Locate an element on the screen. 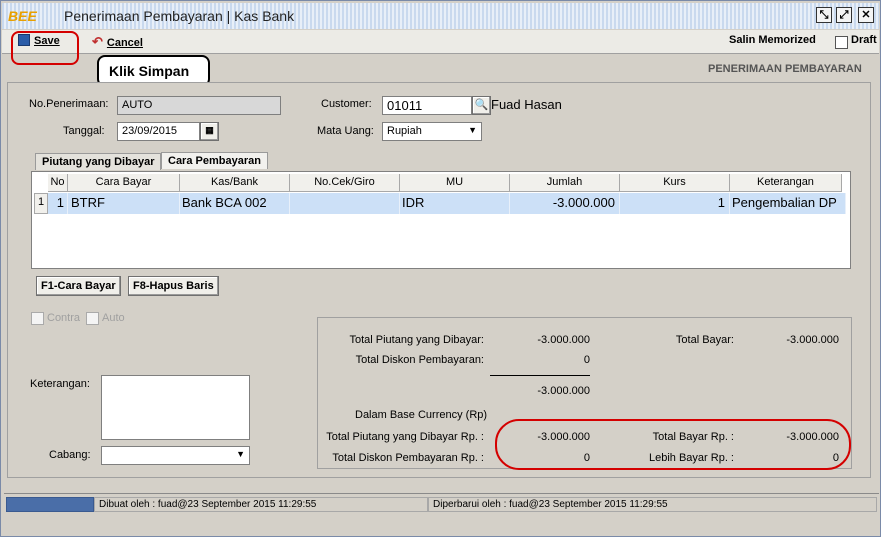 This screenshot has width=881, height=537. customer-code-field: 01011 is located at coordinates (427, 105).